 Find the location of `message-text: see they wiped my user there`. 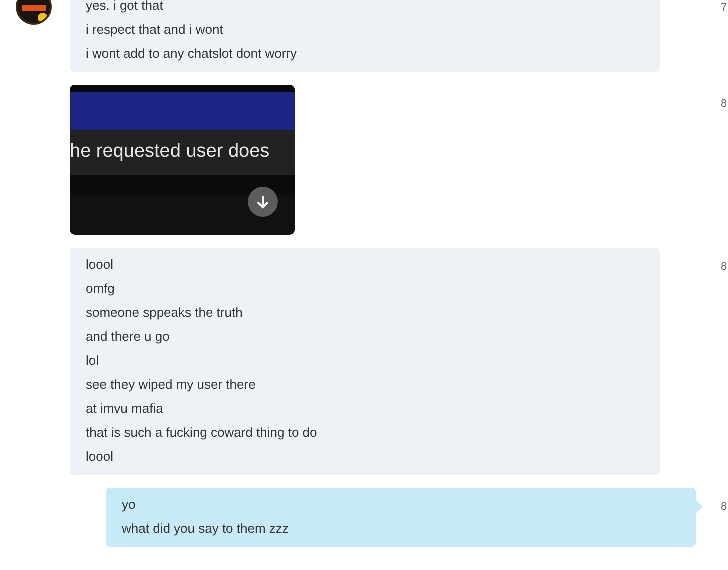

message-text: see they wiped my user there is located at coordinates (171, 385).